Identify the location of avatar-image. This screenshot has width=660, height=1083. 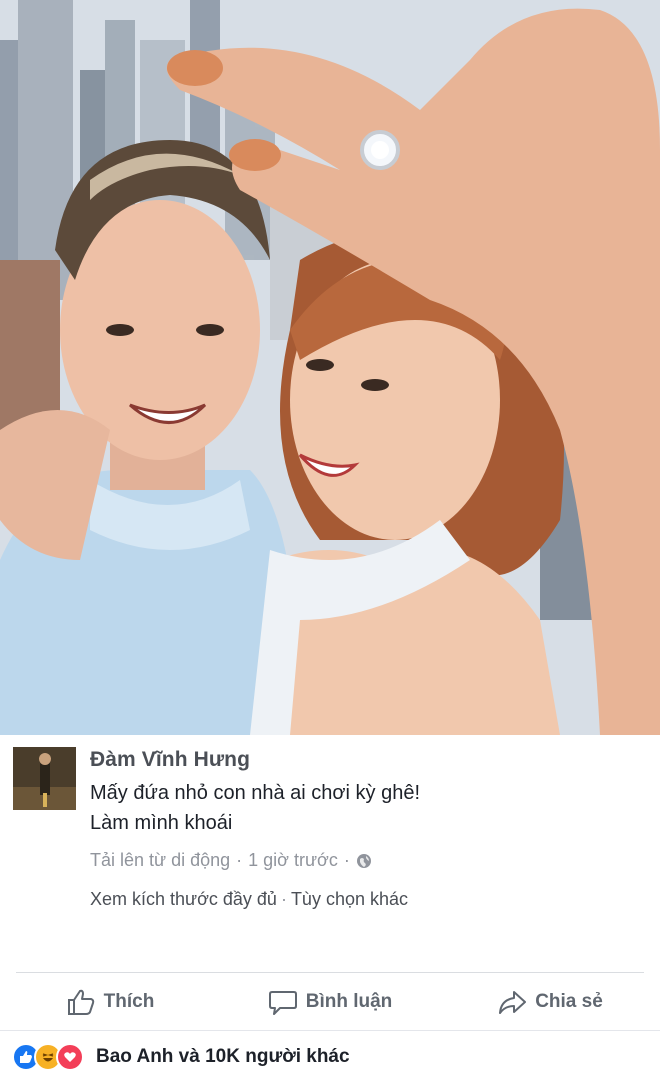
(44, 778).